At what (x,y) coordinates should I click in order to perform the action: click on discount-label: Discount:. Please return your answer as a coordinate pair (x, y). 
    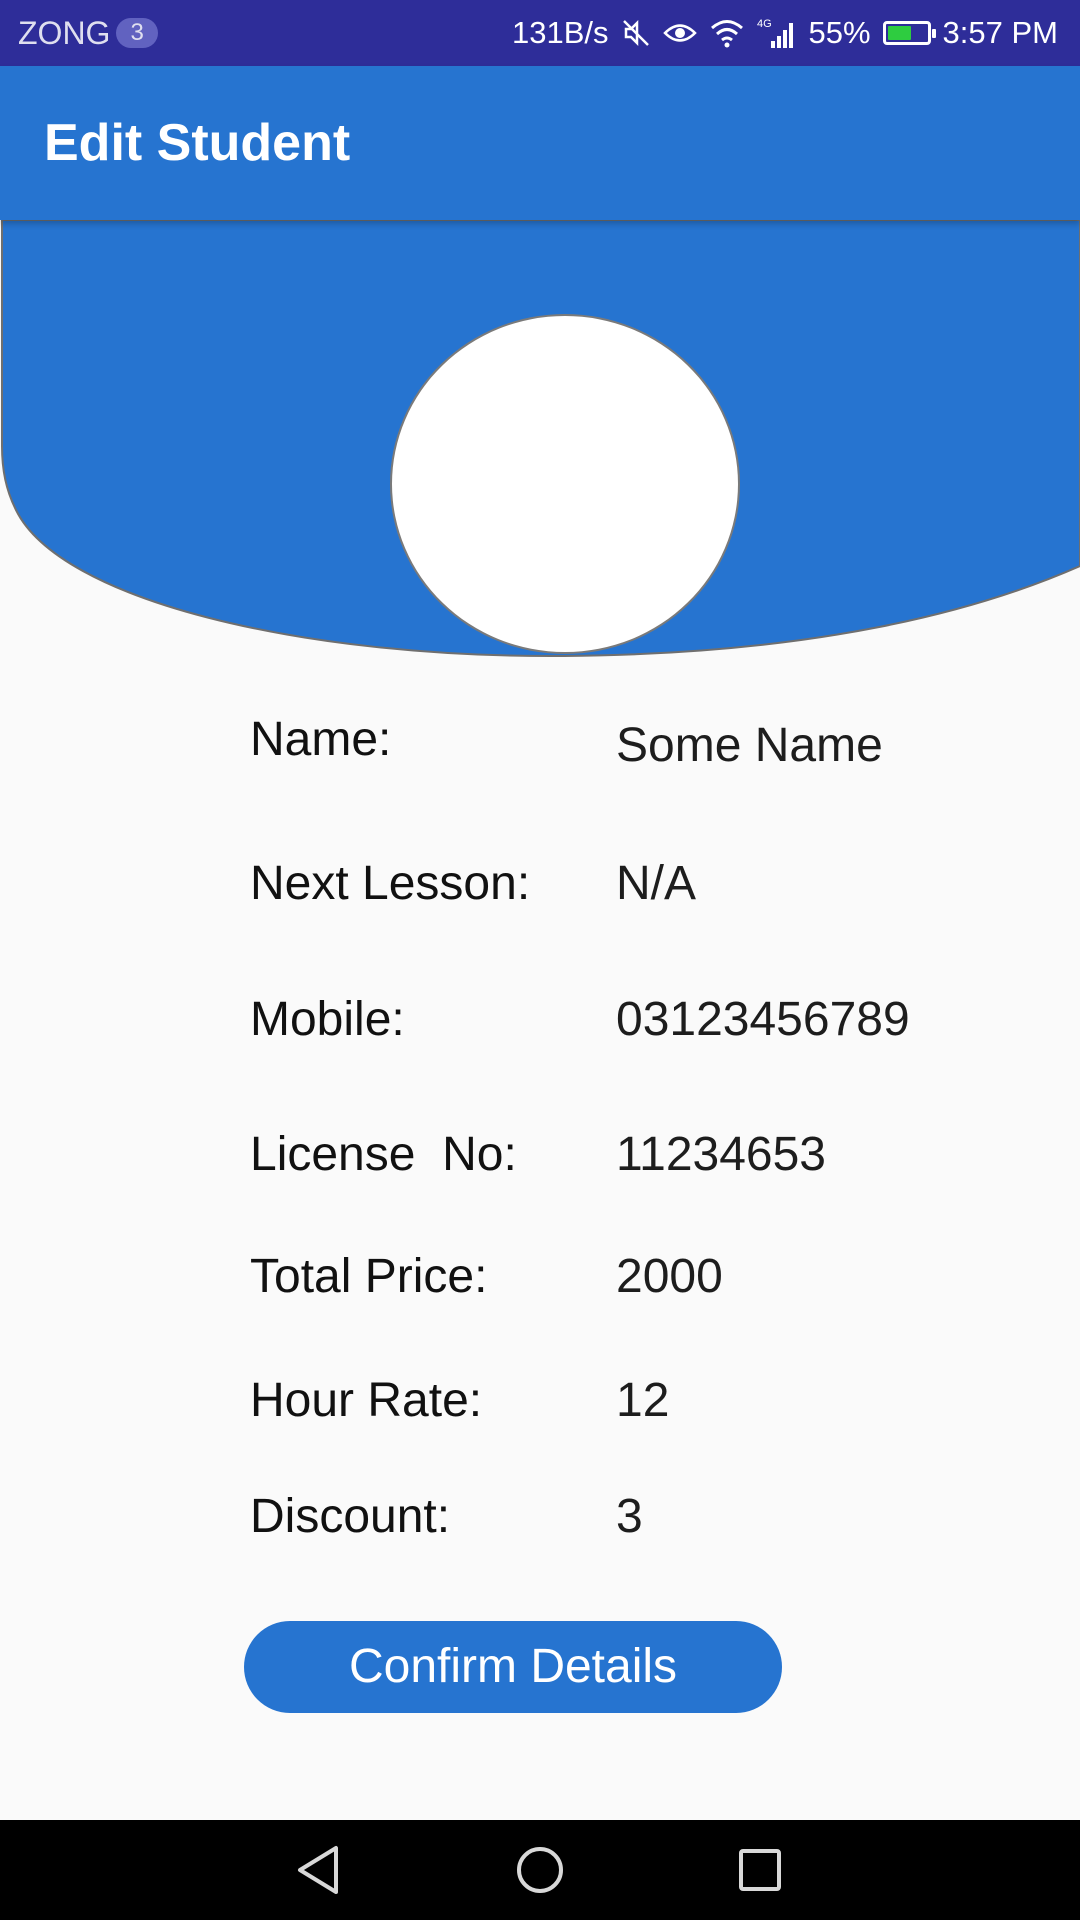
    Looking at the image, I should click on (350, 1516).